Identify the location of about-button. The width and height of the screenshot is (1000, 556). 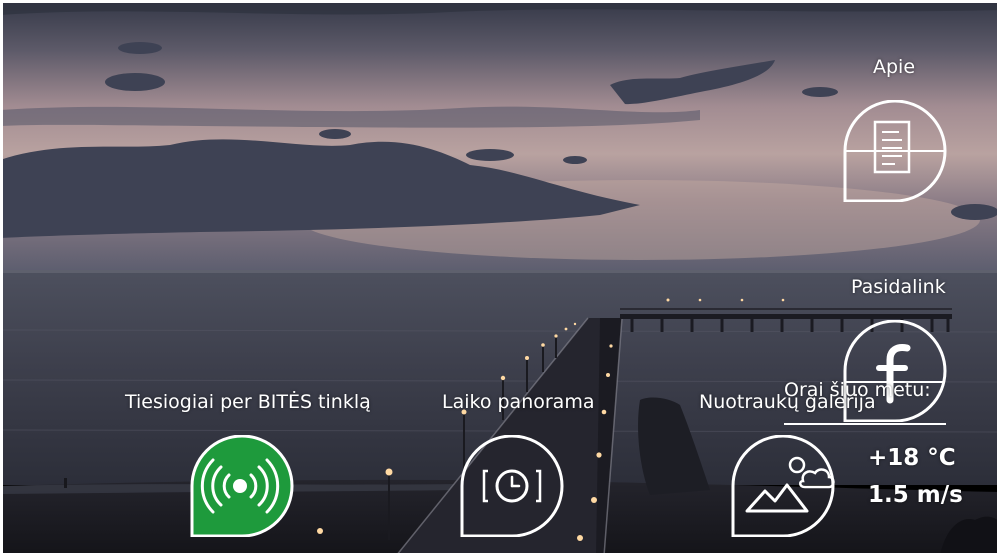
(895, 151).